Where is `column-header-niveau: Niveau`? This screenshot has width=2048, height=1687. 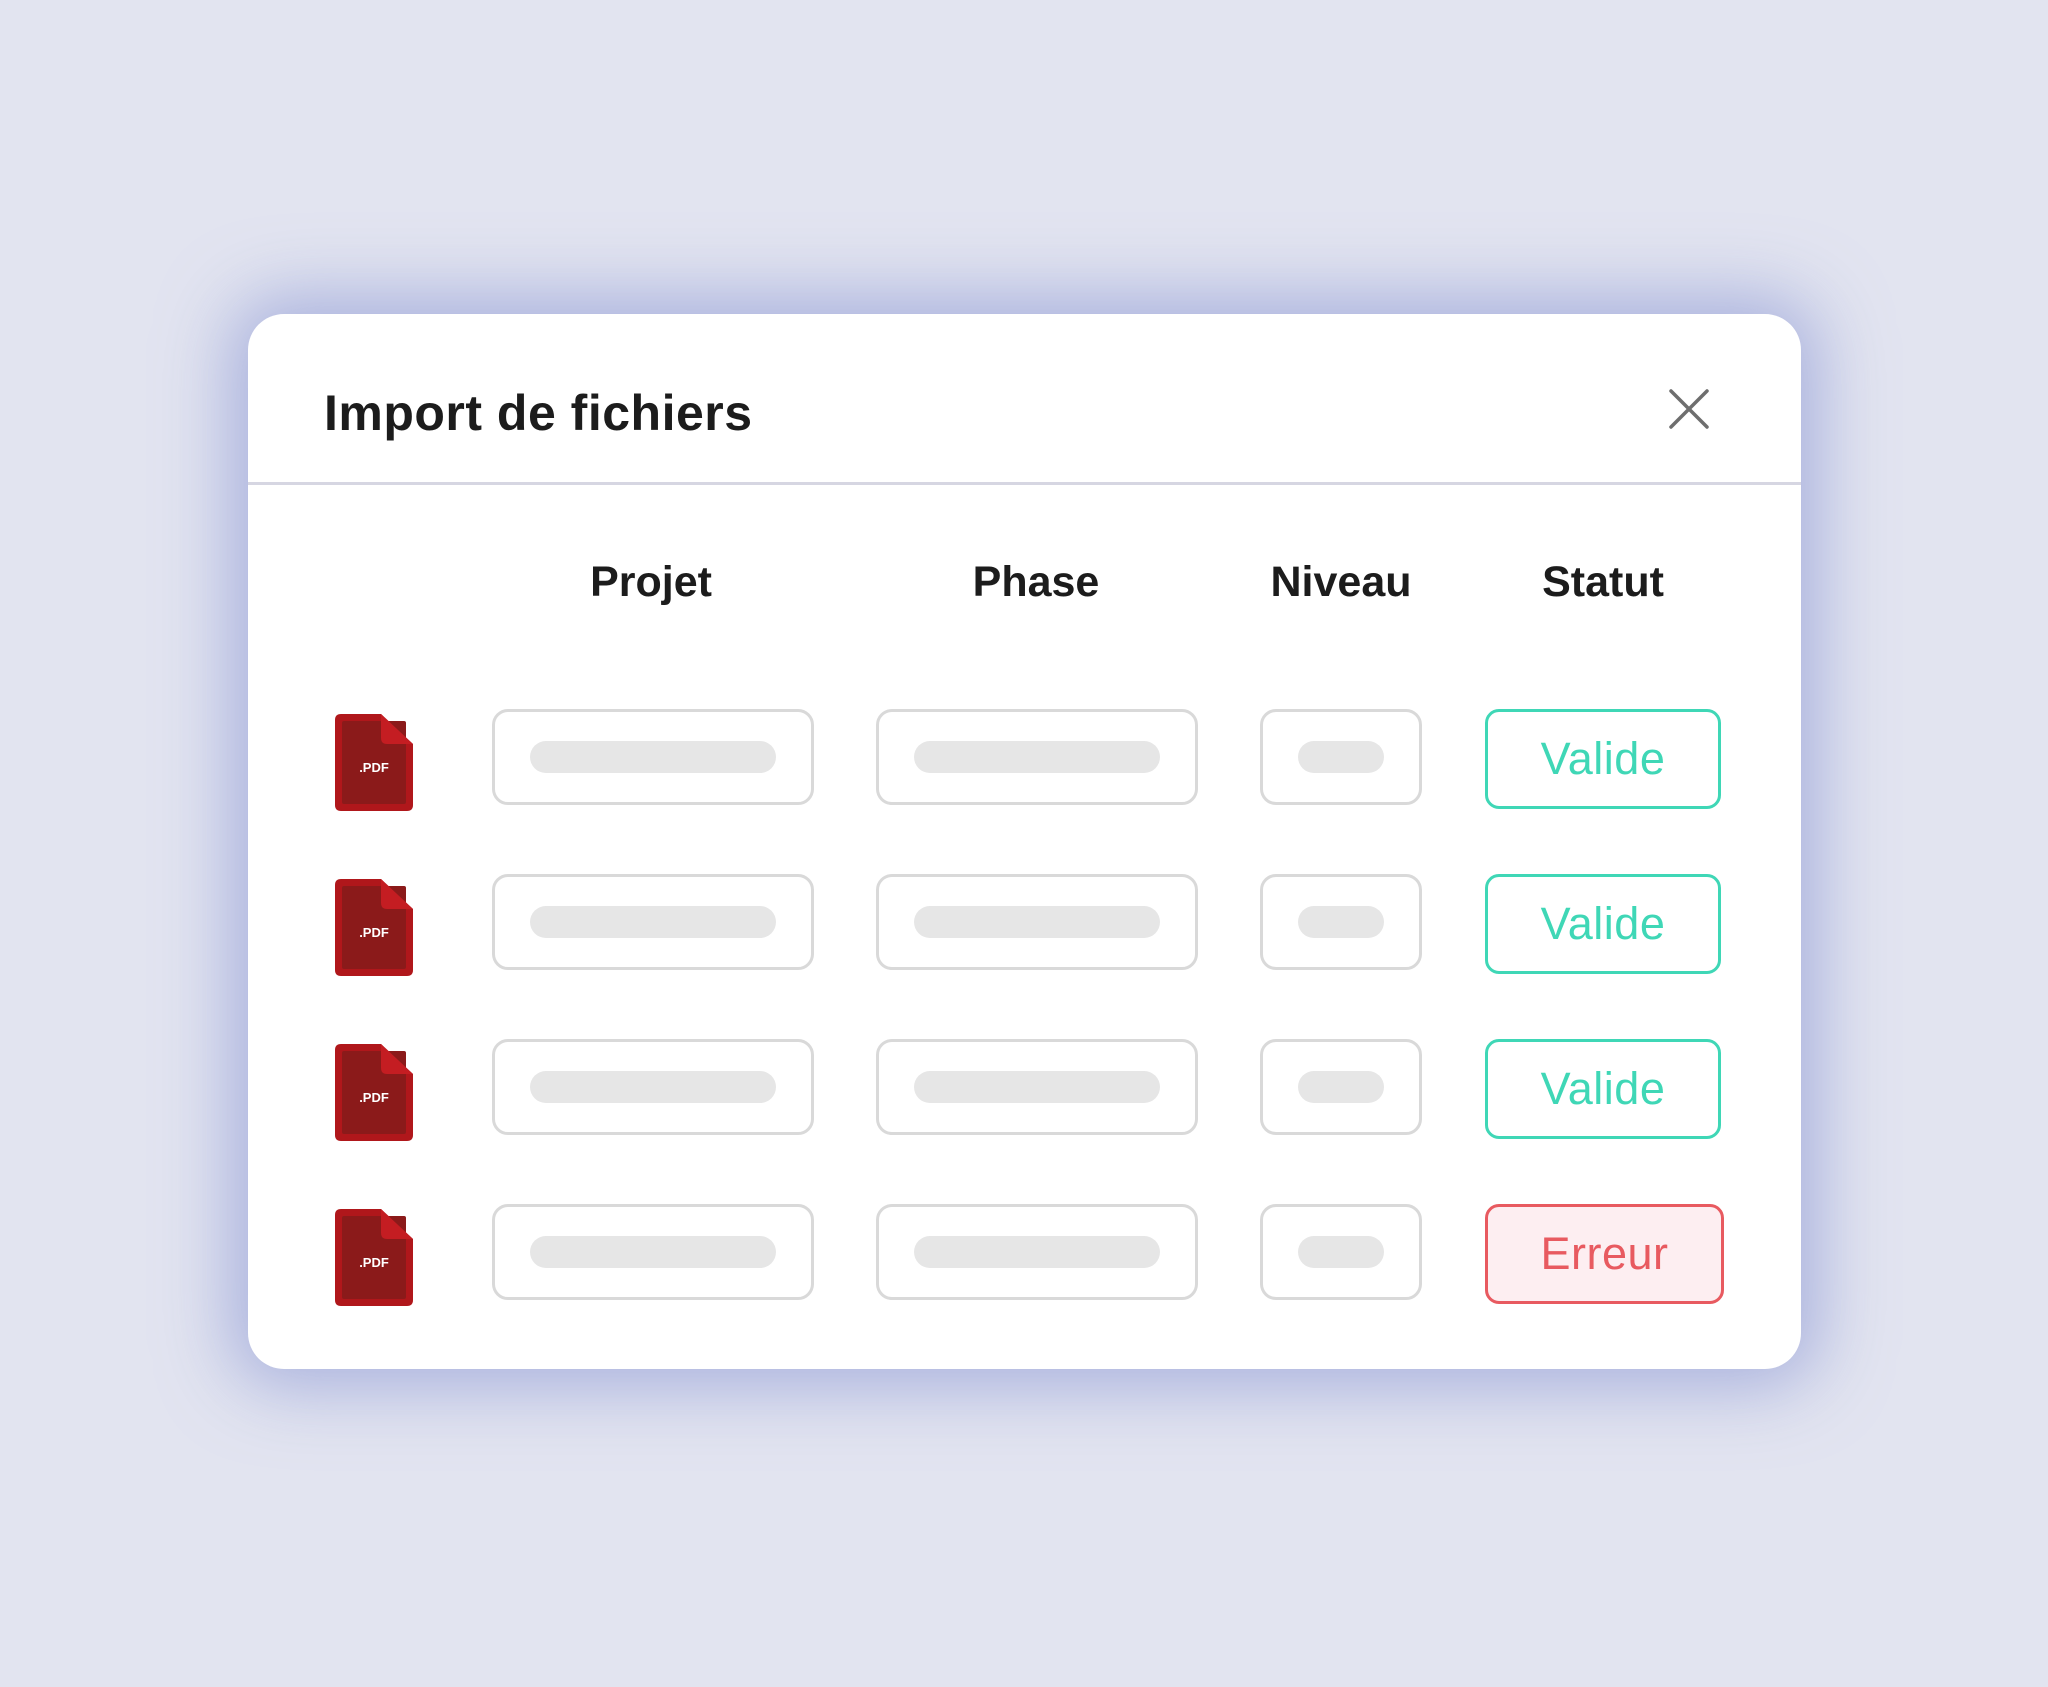 column-header-niveau: Niveau is located at coordinates (1341, 582).